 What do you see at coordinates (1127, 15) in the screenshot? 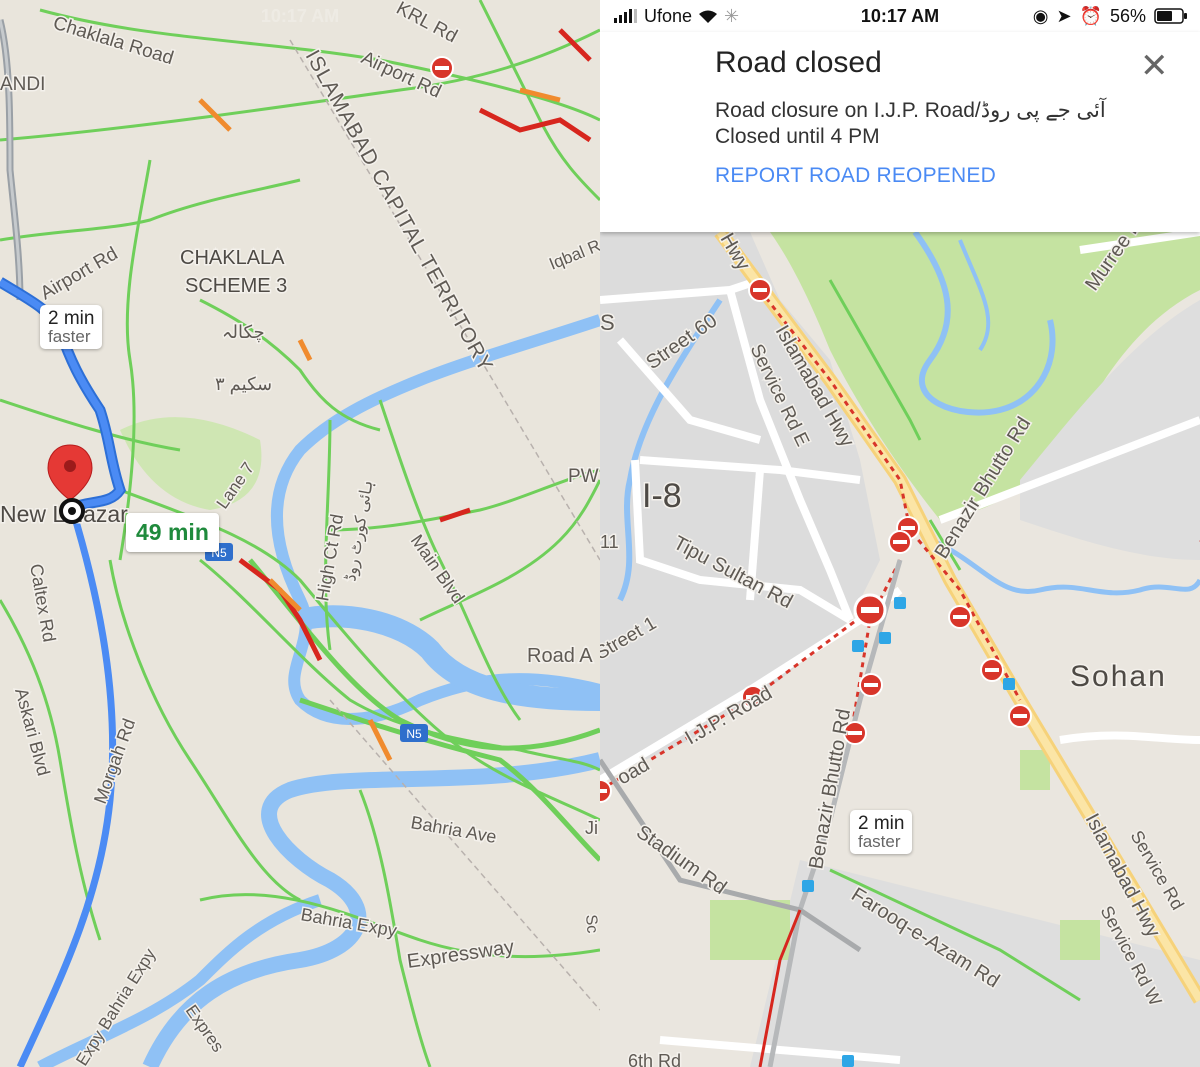
I see `battery-percent: 56%` at bounding box center [1127, 15].